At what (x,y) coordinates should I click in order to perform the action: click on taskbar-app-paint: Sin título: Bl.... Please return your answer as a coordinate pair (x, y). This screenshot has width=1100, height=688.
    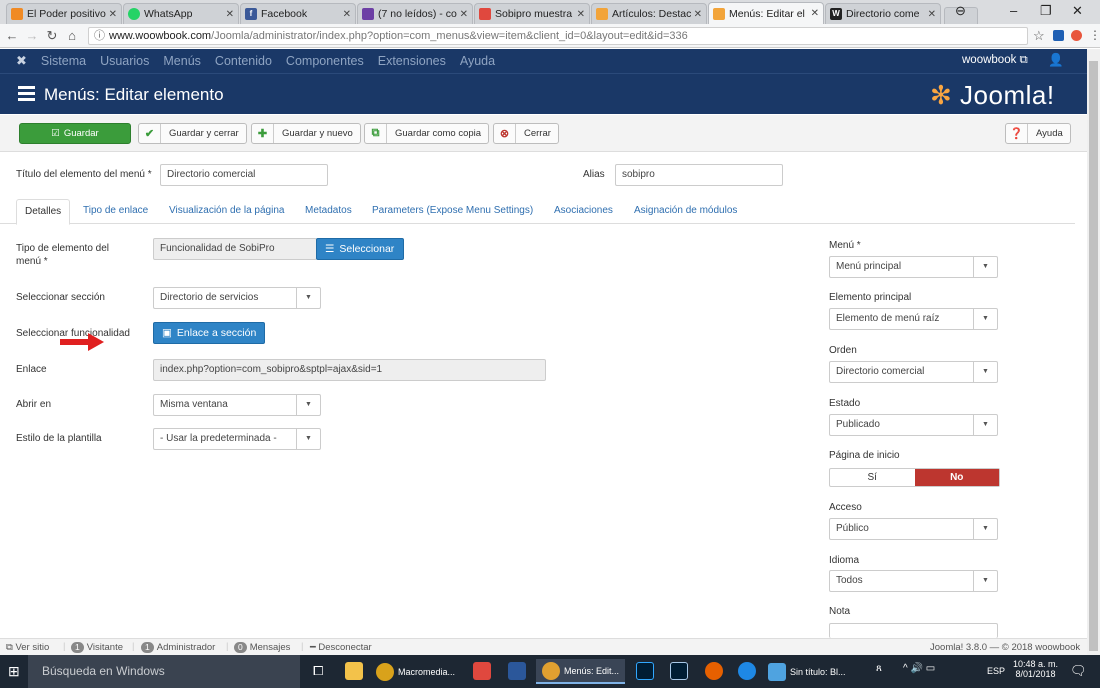
    Looking at the image, I should click on (807, 671).